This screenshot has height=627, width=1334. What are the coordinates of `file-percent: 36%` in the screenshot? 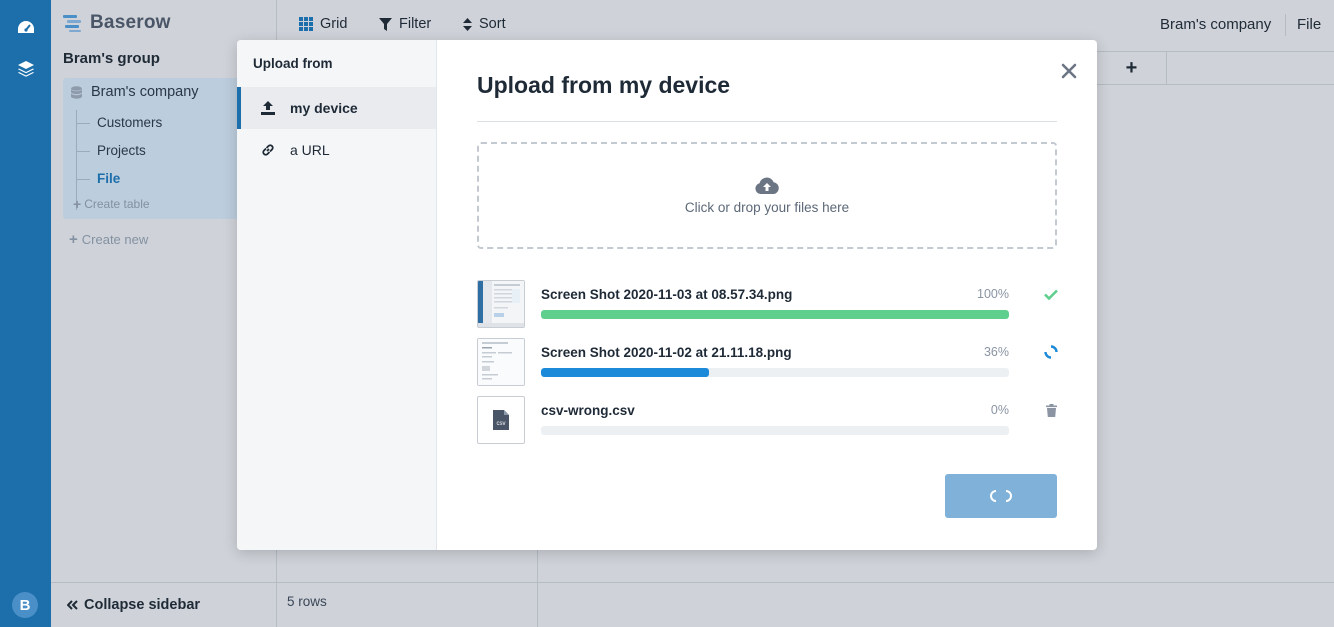 It's located at (996, 352).